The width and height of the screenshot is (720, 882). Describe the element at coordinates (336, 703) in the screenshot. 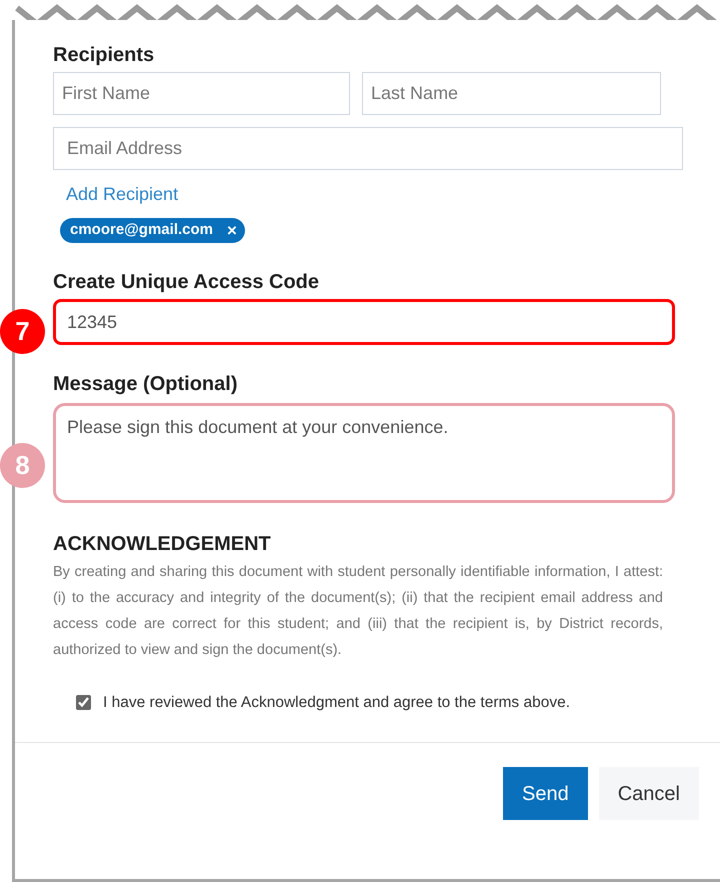

I see `checkbox-label: I have reviewed the Acknowledgment and agree to the terms above.` at that location.